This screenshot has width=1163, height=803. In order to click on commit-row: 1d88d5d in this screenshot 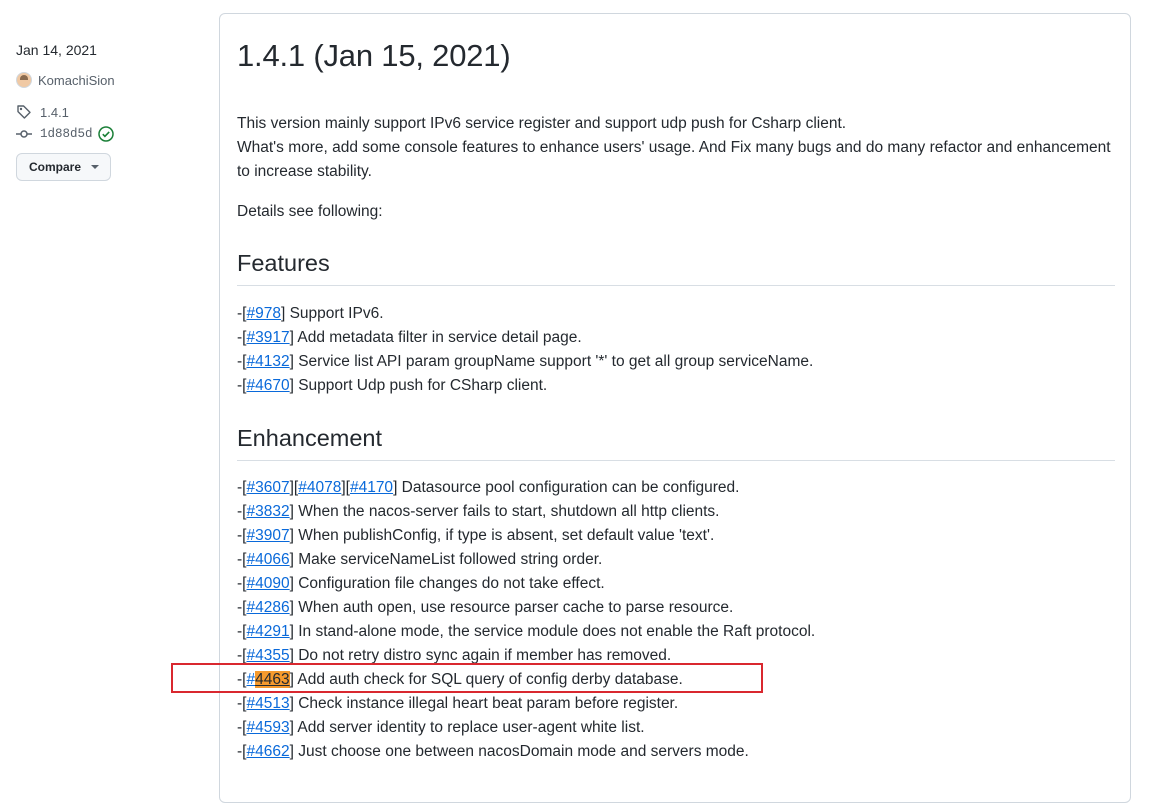, I will do `click(106, 134)`.